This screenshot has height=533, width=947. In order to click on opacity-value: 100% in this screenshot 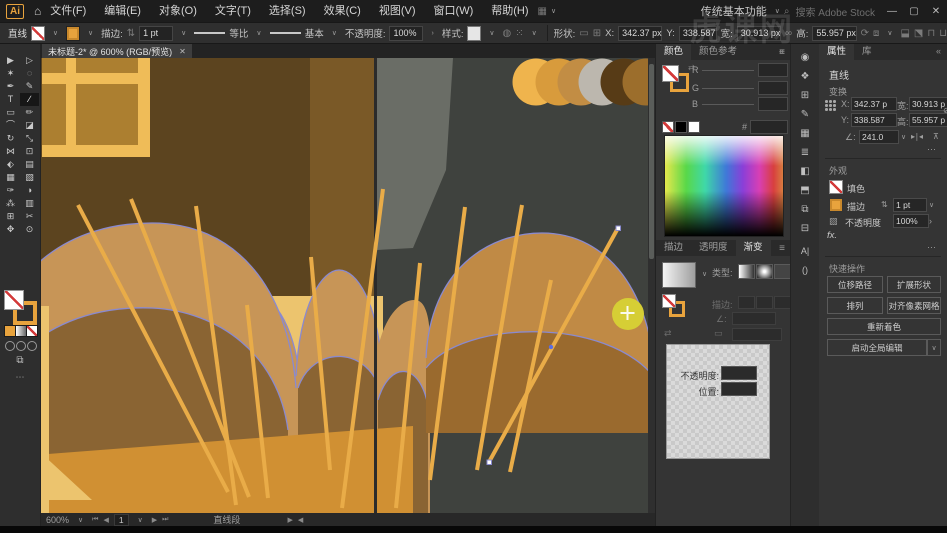, I will do `click(406, 33)`.